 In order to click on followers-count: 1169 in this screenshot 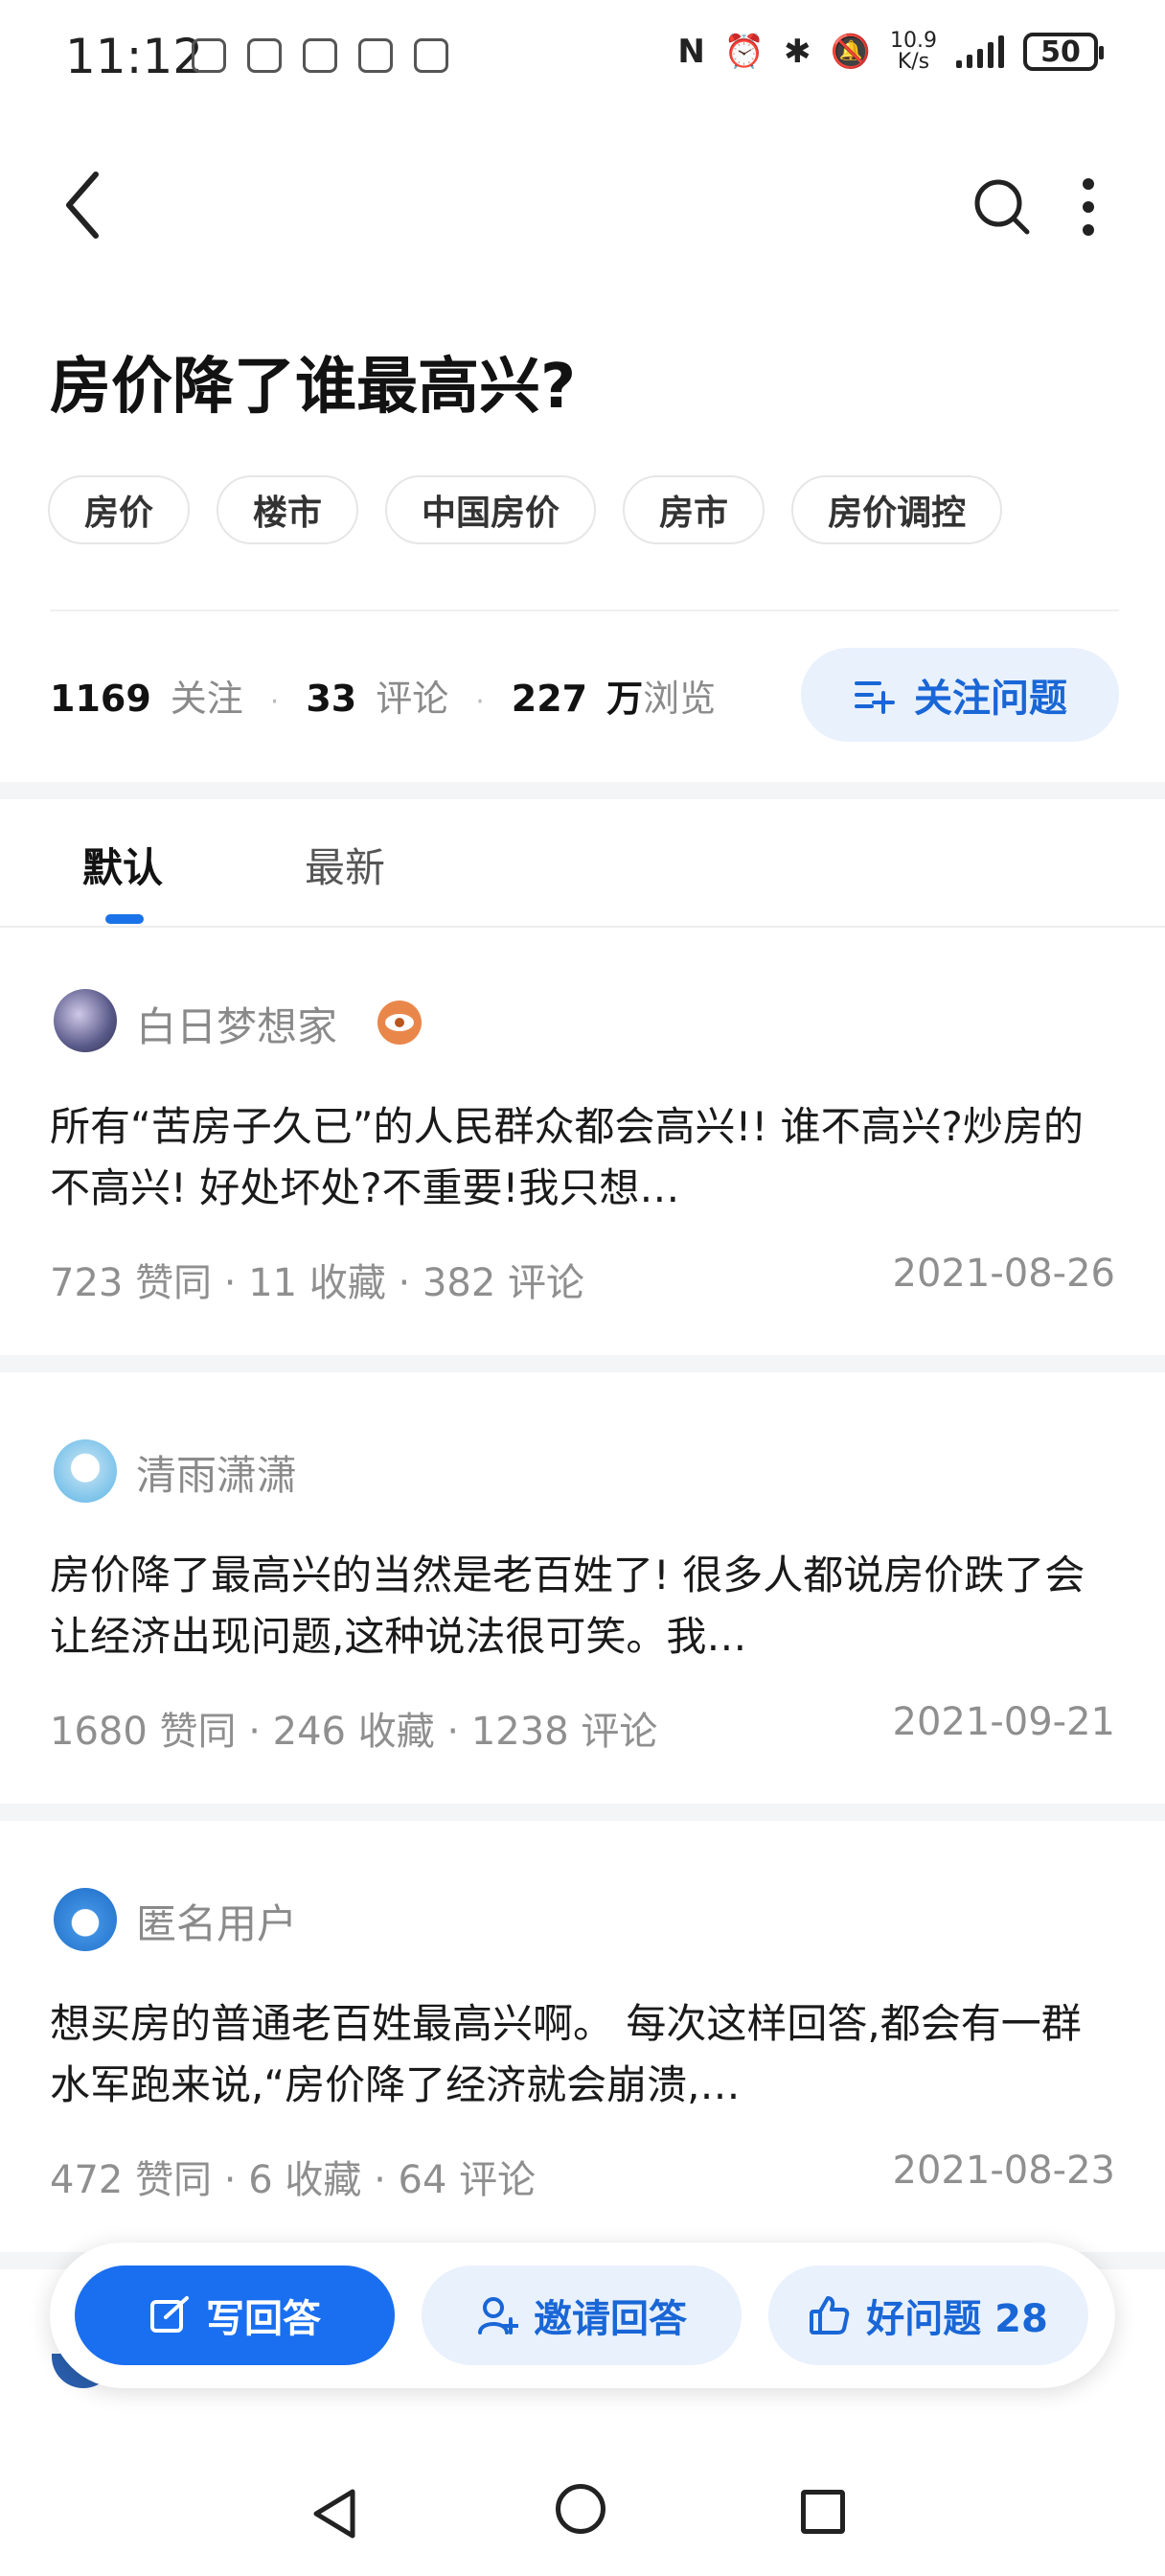, I will do `click(100, 699)`.